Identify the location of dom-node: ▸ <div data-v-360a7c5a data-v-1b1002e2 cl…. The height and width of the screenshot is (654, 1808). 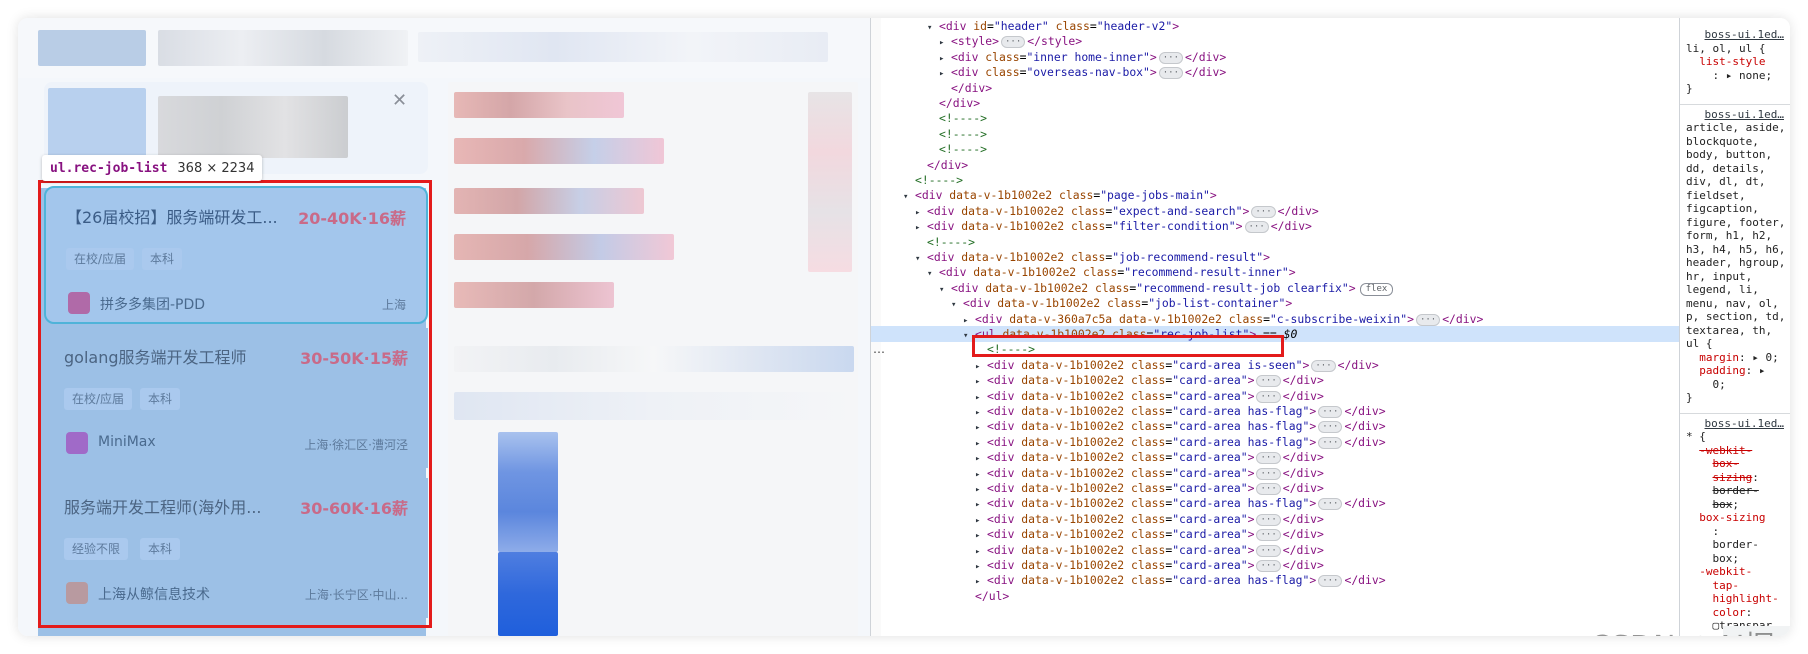
(1275, 319).